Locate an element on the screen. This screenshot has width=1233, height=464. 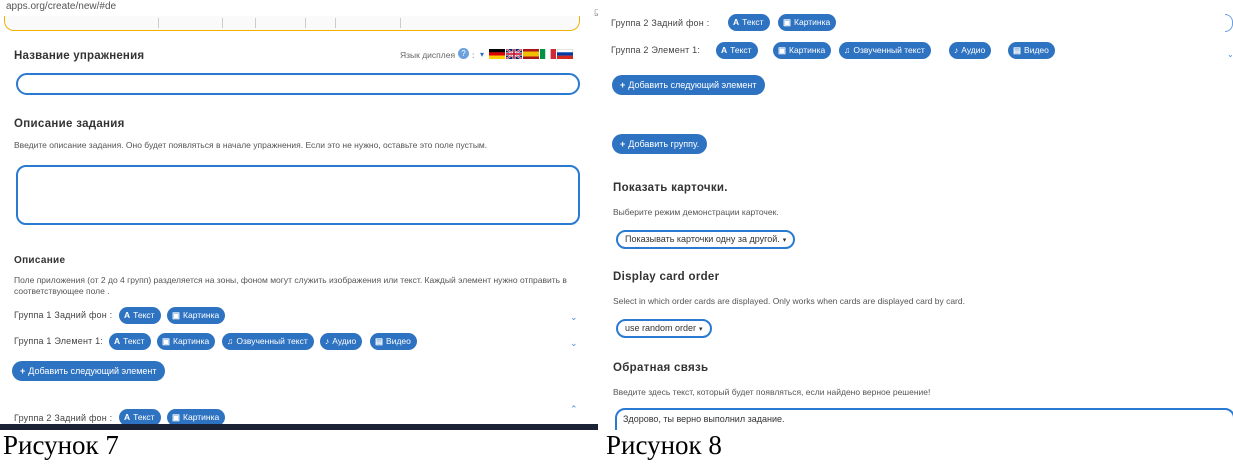
display-language-label: Язык дисплея is located at coordinates (428, 55).